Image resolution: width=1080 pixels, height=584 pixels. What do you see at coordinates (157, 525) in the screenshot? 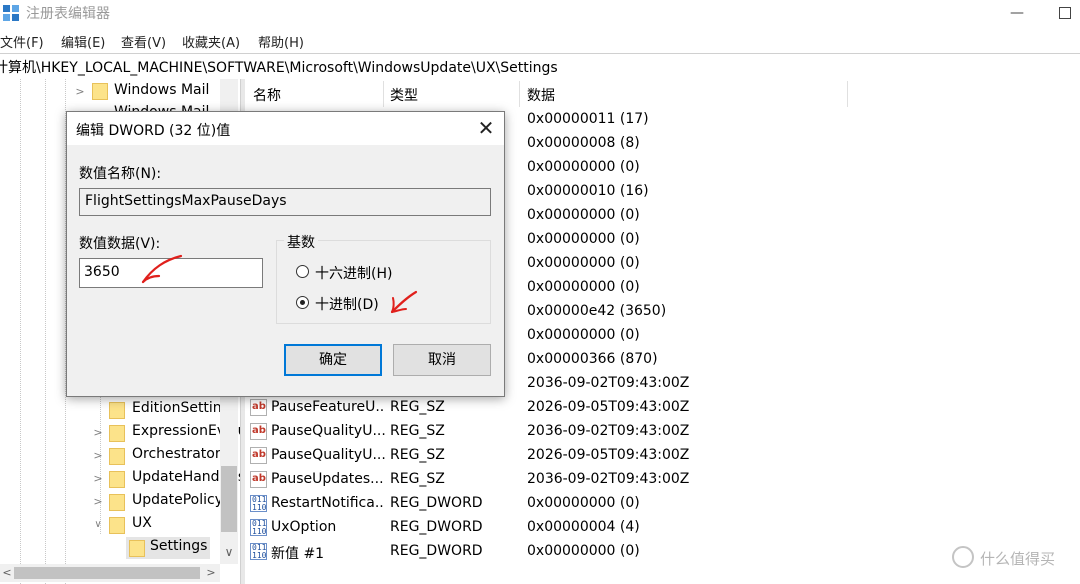
I see `tree-item: ∨ UX` at bounding box center [157, 525].